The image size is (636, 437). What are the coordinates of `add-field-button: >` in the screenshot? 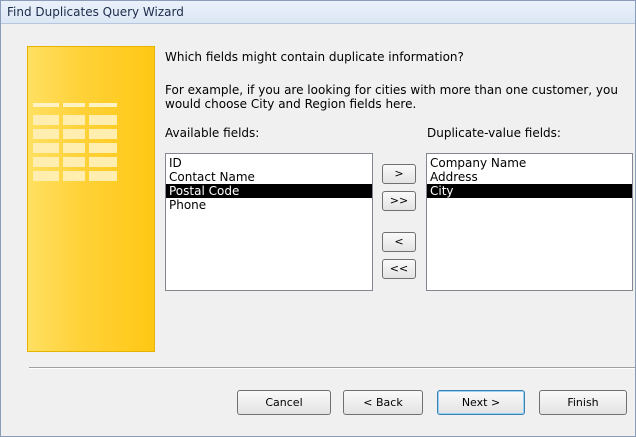 It's located at (399, 174).